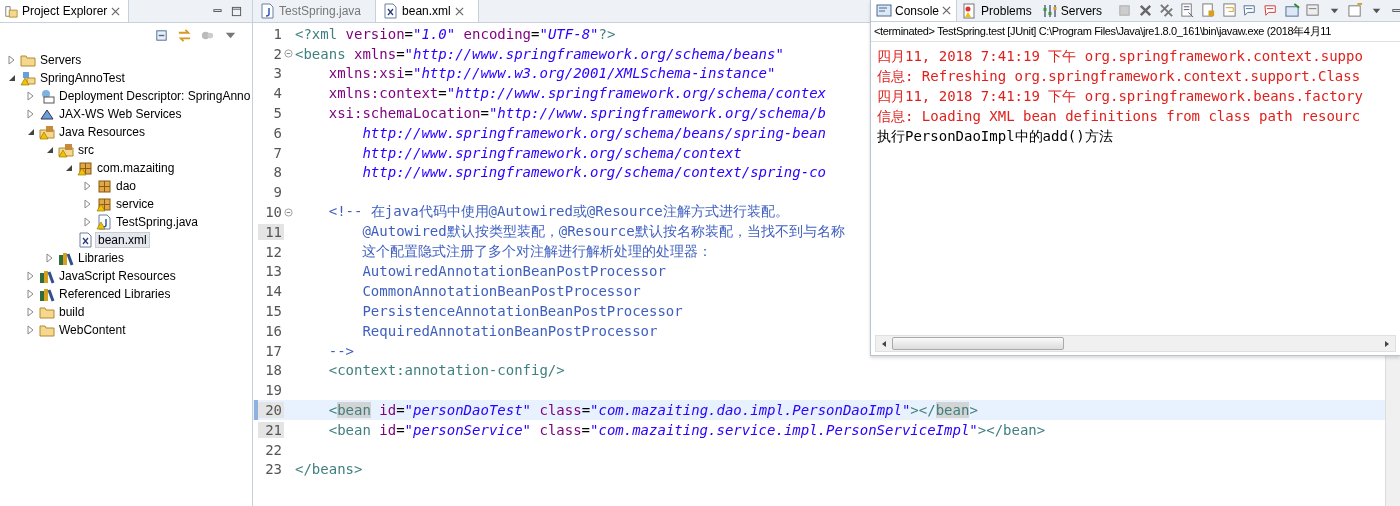 The width and height of the screenshot is (1400, 506). I want to click on code-line: PersistenceAnnotationBeanPostProcessor, so click(522, 311).